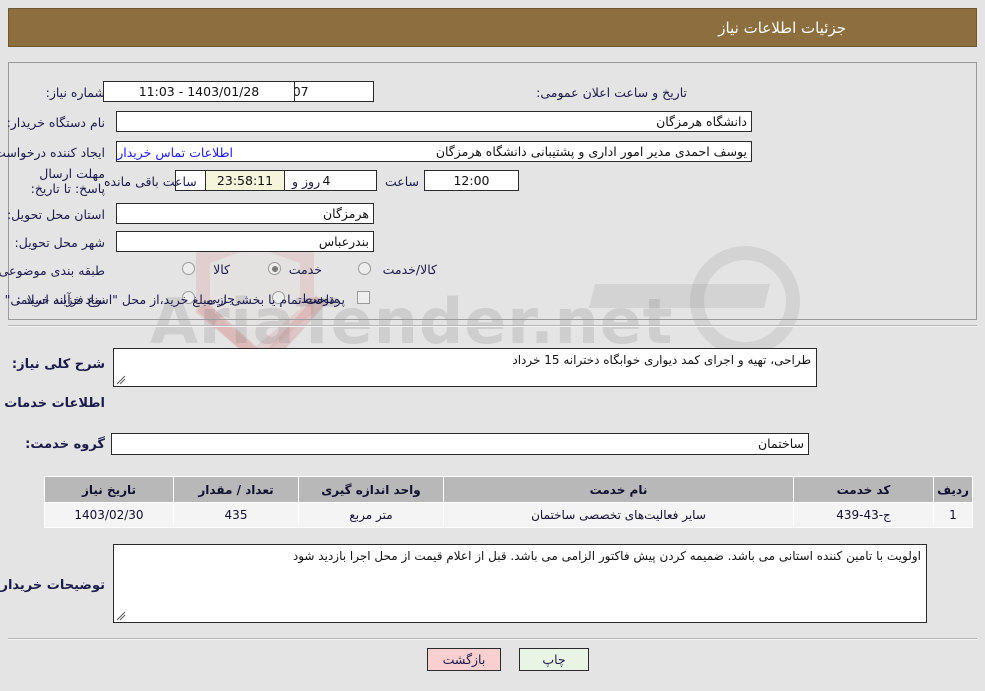  I want to click on remaining-days-label: روز و, so click(306, 181).